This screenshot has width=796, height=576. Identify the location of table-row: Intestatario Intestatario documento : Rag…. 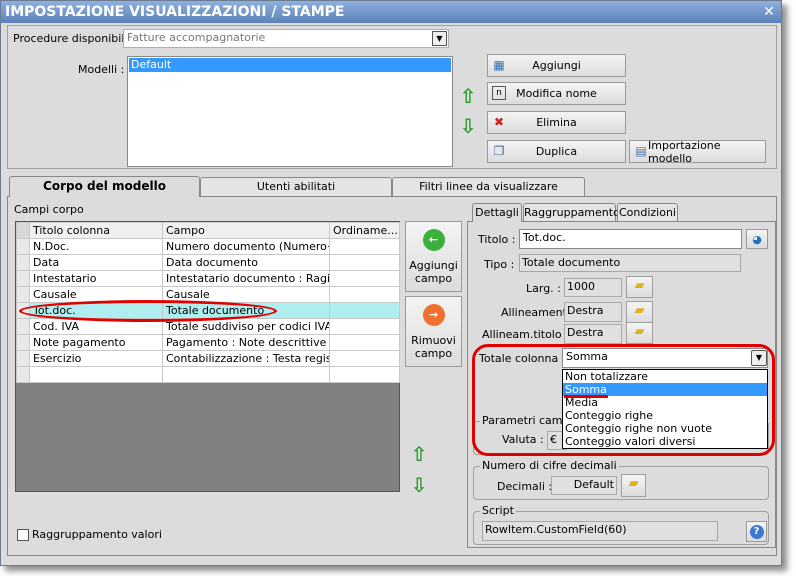
(208, 278).